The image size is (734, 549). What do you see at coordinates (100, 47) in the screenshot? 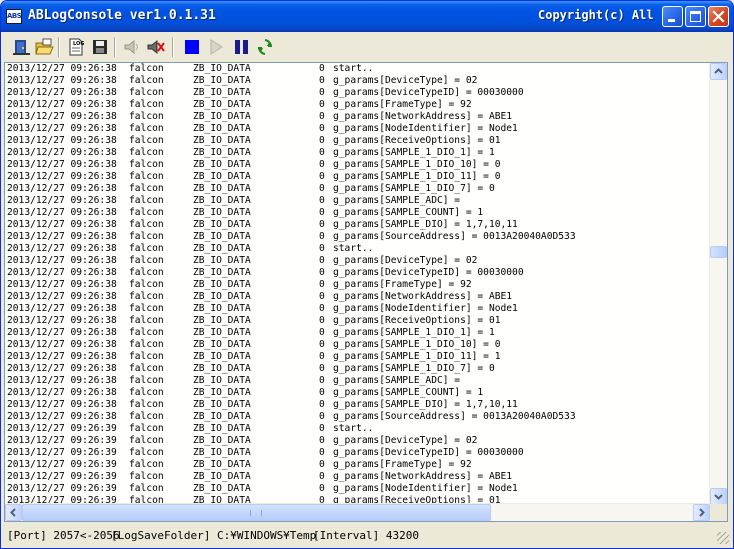
I see `save-button` at bounding box center [100, 47].